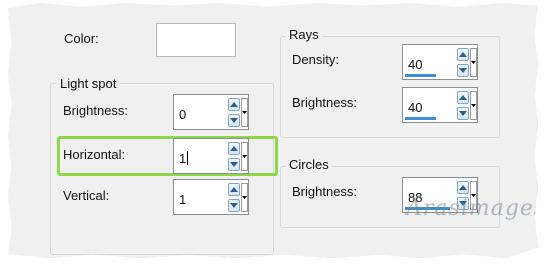 This screenshot has height=273, width=555. Describe the element at coordinates (309, 164) in the screenshot. I see `circles-title: Circles` at that location.